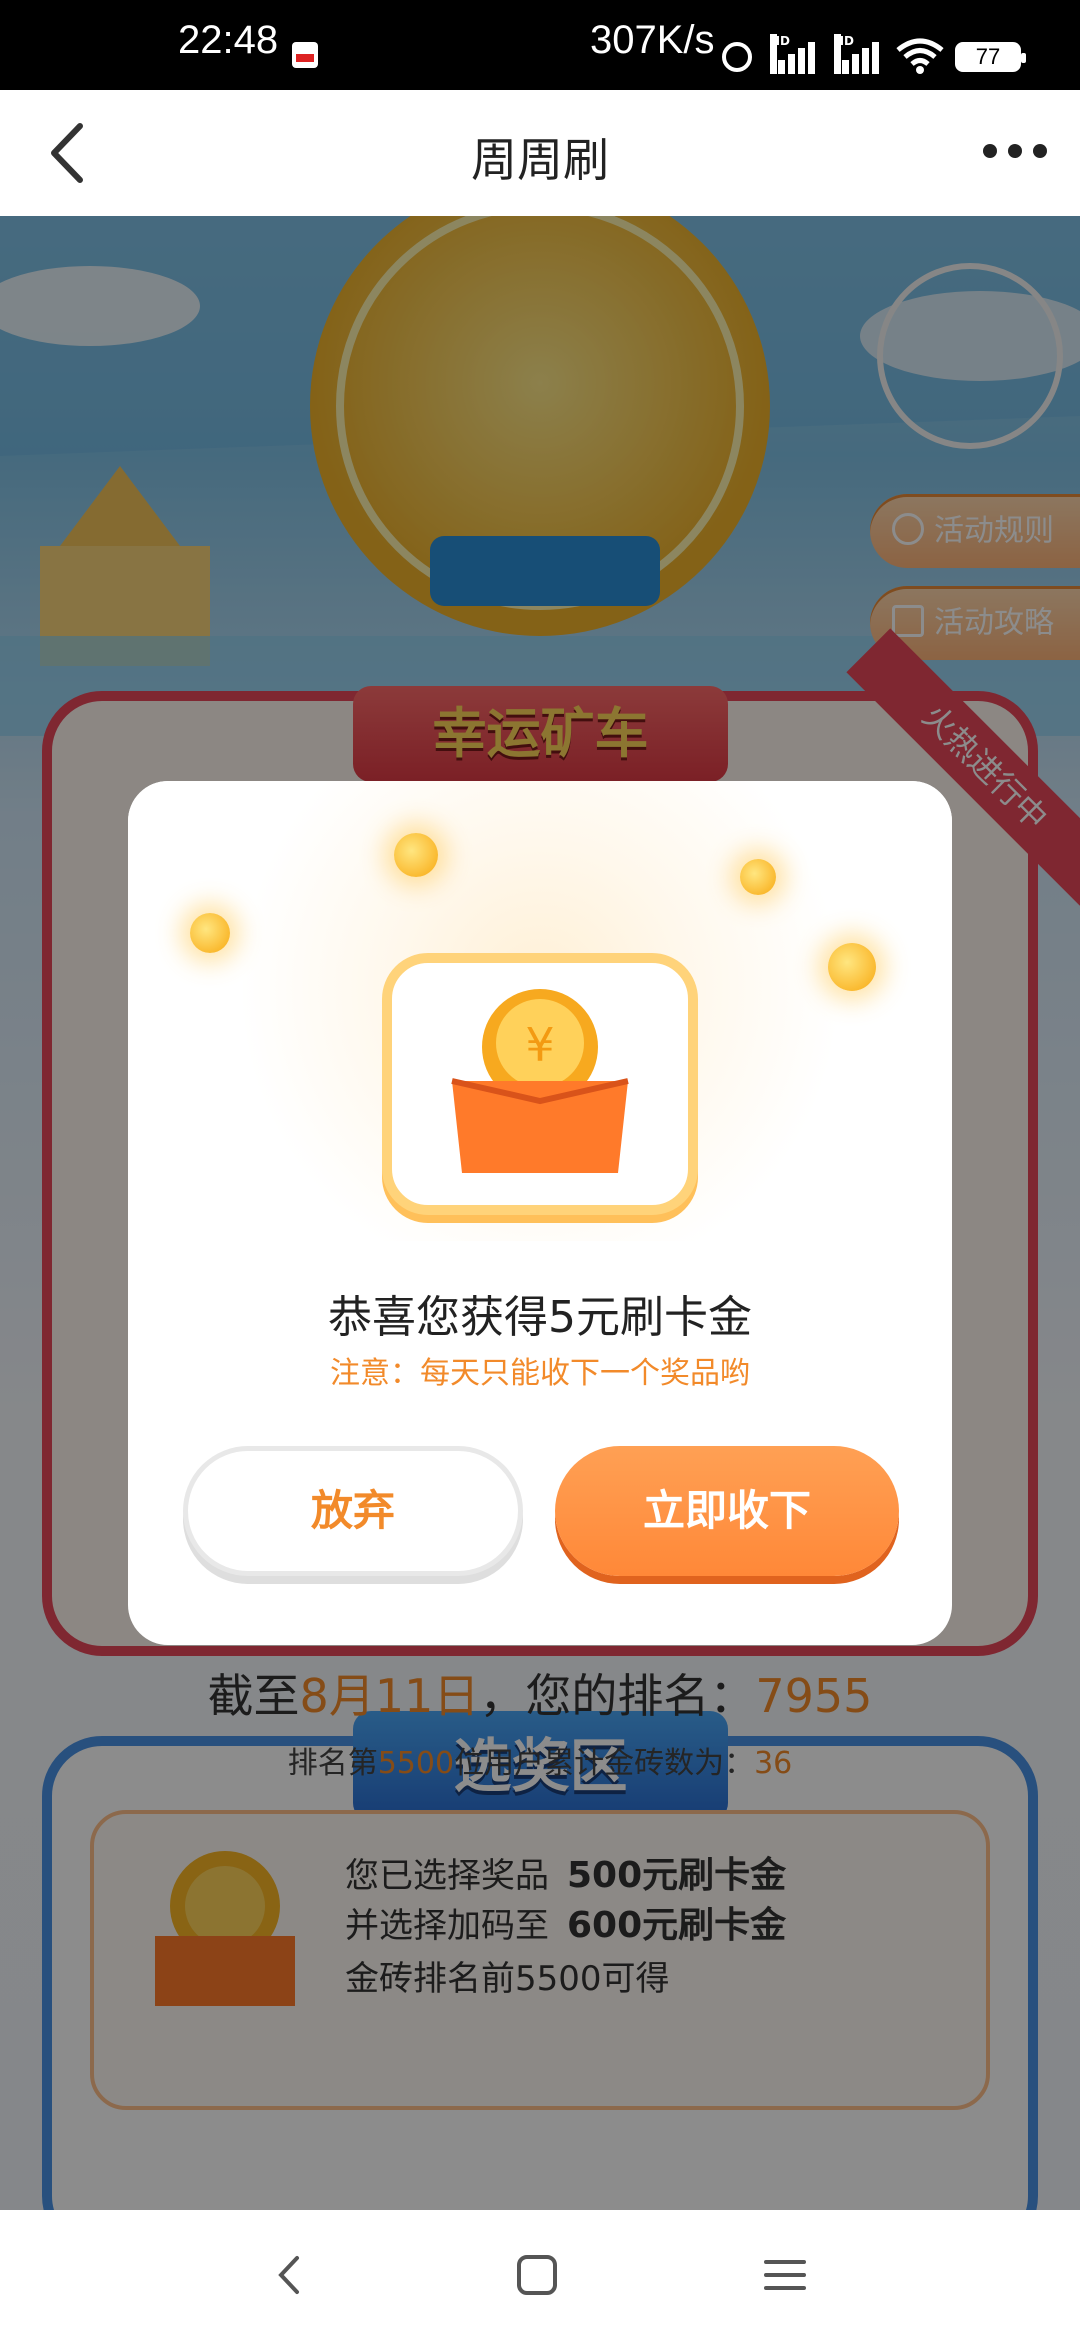 The width and height of the screenshot is (1080, 2340). What do you see at coordinates (920, 56) in the screenshot?
I see `wifi-icon` at bounding box center [920, 56].